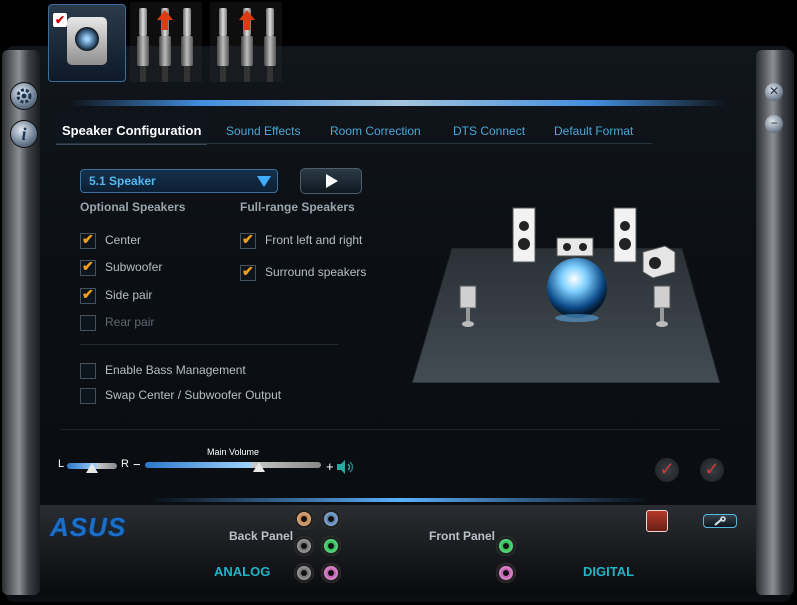 The width and height of the screenshot is (797, 605). Describe the element at coordinates (400, 500) in the screenshot. I see `bottom-glow-divider` at that location.